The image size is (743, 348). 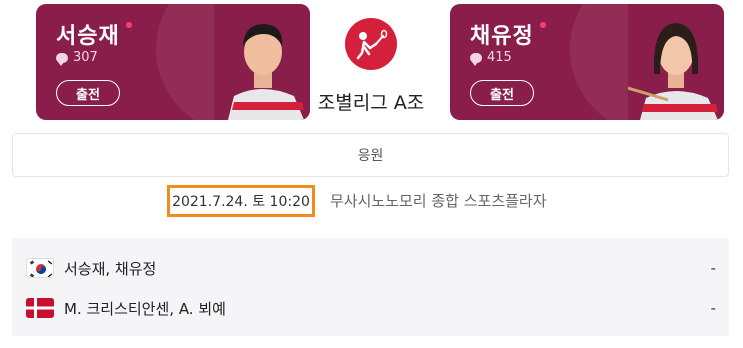 What do you see at coordinates (85, 57) in the screenshot?
I see `comment-count-value: 307` at bounding box center [85, 57].